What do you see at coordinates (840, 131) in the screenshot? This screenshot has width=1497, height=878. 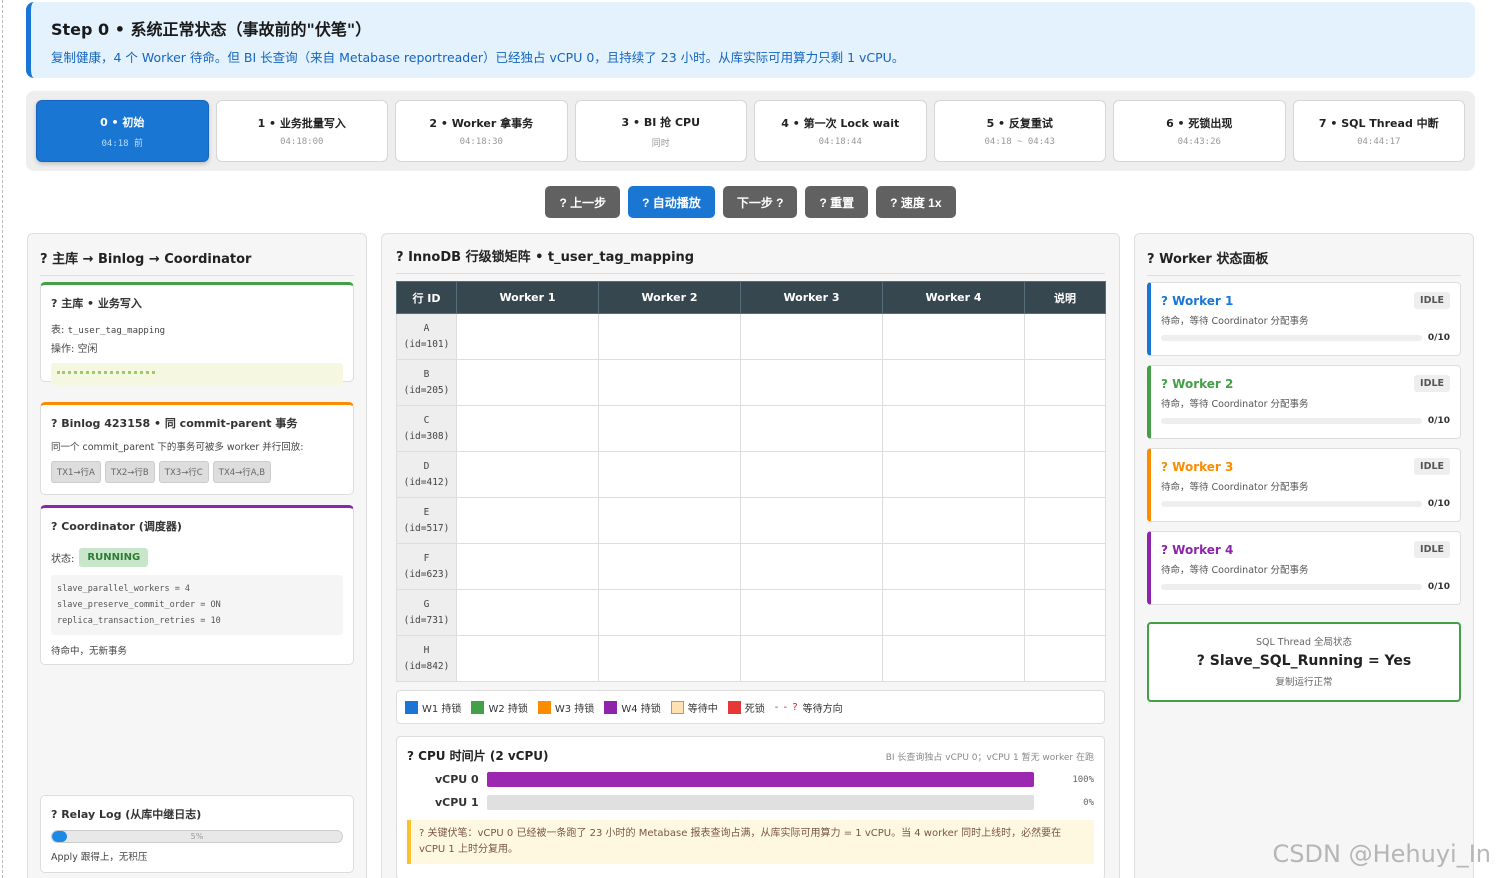 I see `step-tab-4: 4 • 第一次 Lock wait 04:18:44` at bounding box center [840, 131].